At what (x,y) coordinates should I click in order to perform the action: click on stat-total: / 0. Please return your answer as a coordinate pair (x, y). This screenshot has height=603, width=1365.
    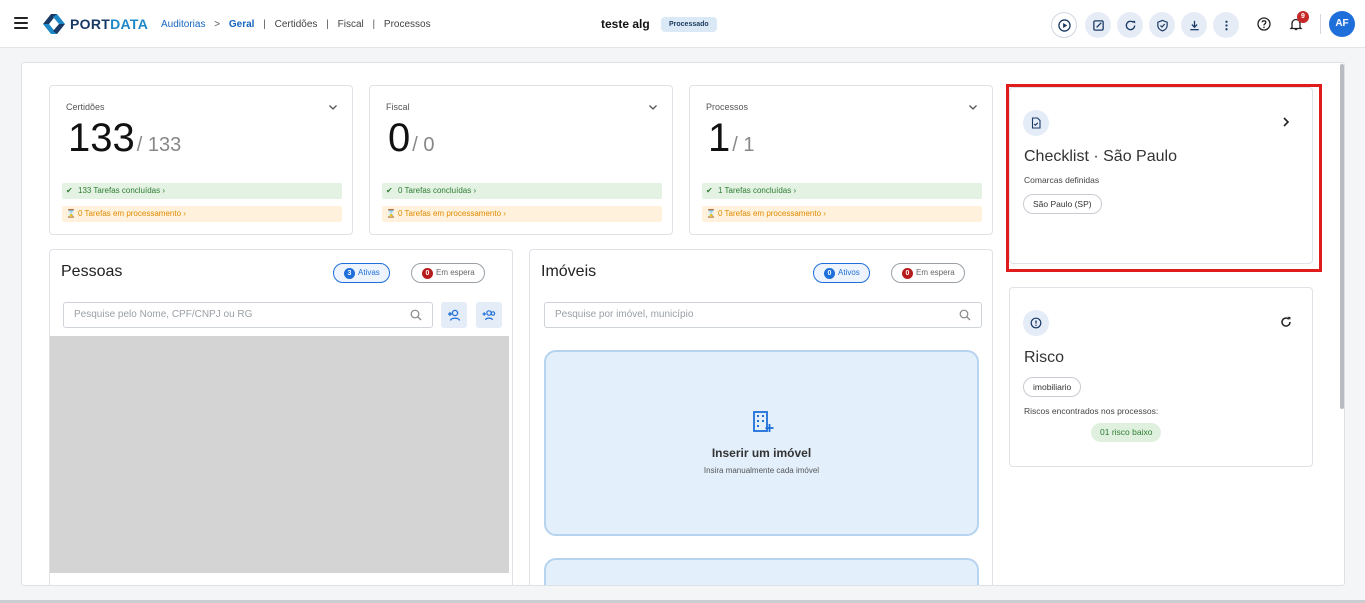
    Looking at the image, I should click on (423, 145).